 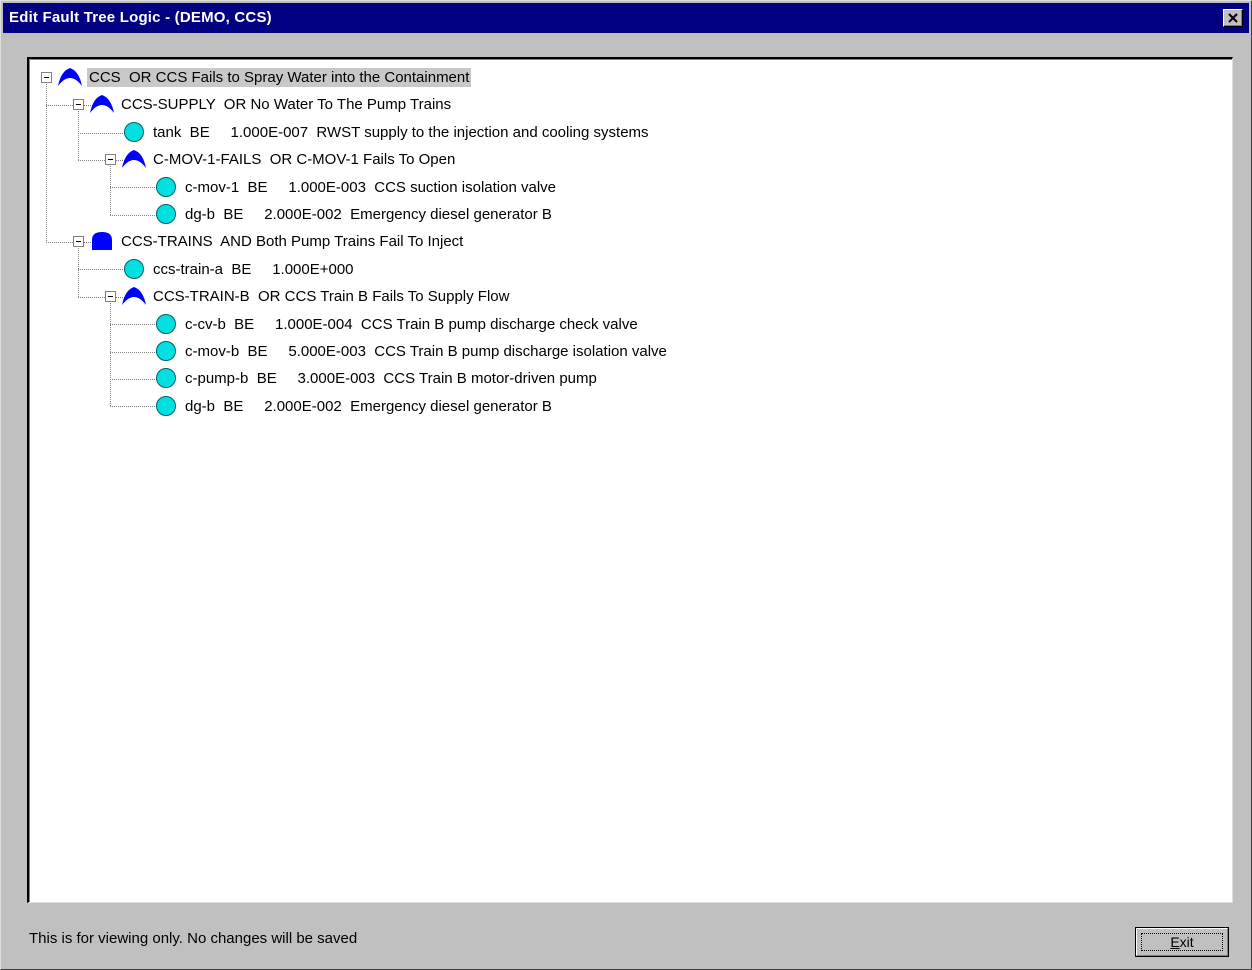 I want to click on title-bar: Edit Fault Tree Logic - (DEMO, CCS), so click(x=626, y=18).